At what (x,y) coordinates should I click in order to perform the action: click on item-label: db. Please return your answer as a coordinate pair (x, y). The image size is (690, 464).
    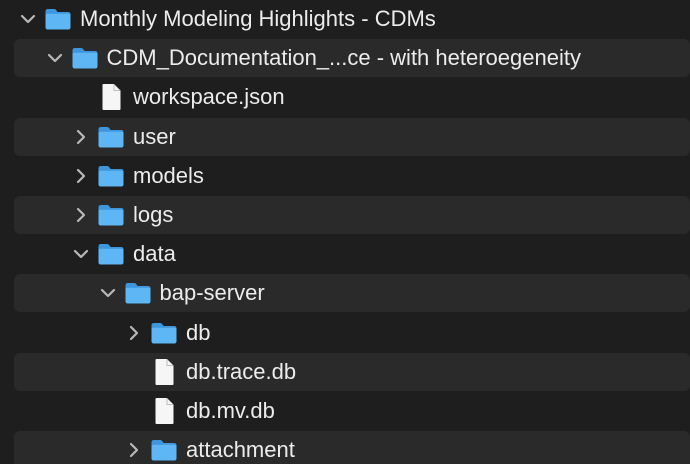
    Looking at the image, I should click on (198, 332).